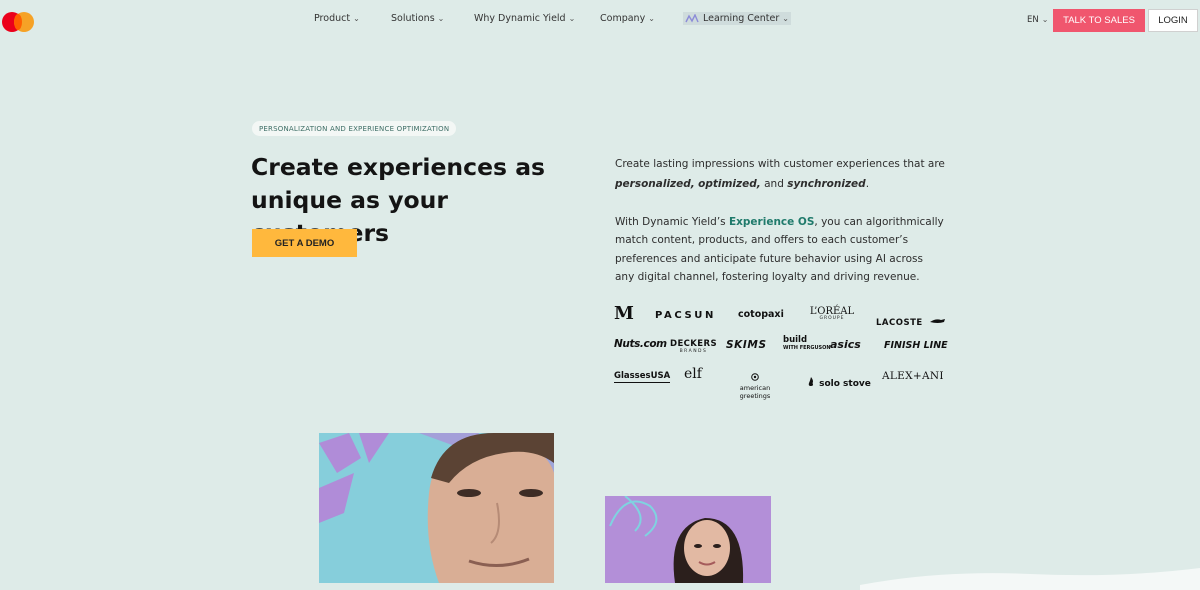 The height and width of the screenshot is (590, 1200). What do you see at coordinates (332, 18) in the screenshot?
I see `nav-product-label: Product` at bounding box center [332, 18].